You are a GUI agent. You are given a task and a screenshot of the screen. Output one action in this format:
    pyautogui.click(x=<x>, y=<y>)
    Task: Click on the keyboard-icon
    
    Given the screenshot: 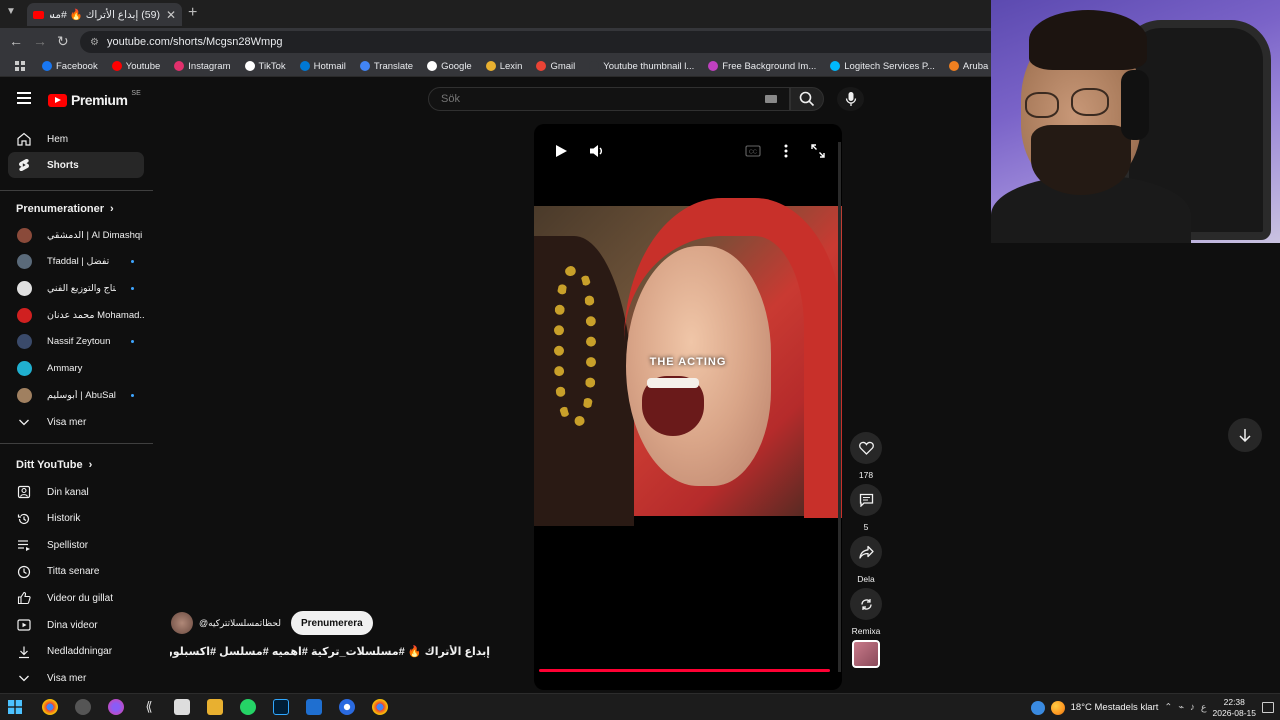 What is the action you would take?
    pyautogui.click(x=771, y=99)
    